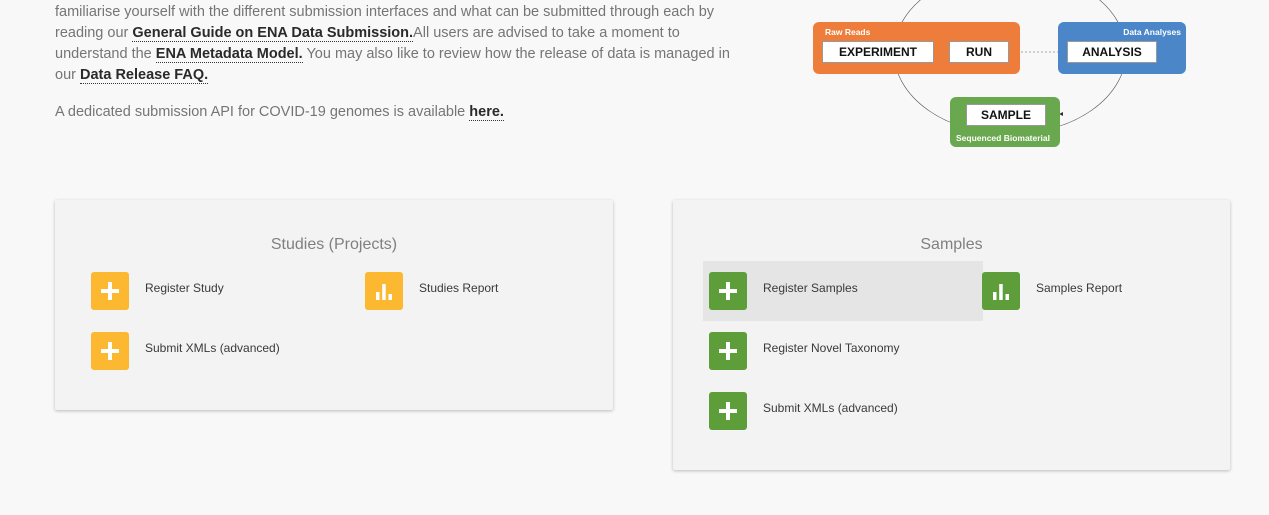  I want to click on data-analyses-group: Data Analyses ANALYSIS, so click(1122, 48).